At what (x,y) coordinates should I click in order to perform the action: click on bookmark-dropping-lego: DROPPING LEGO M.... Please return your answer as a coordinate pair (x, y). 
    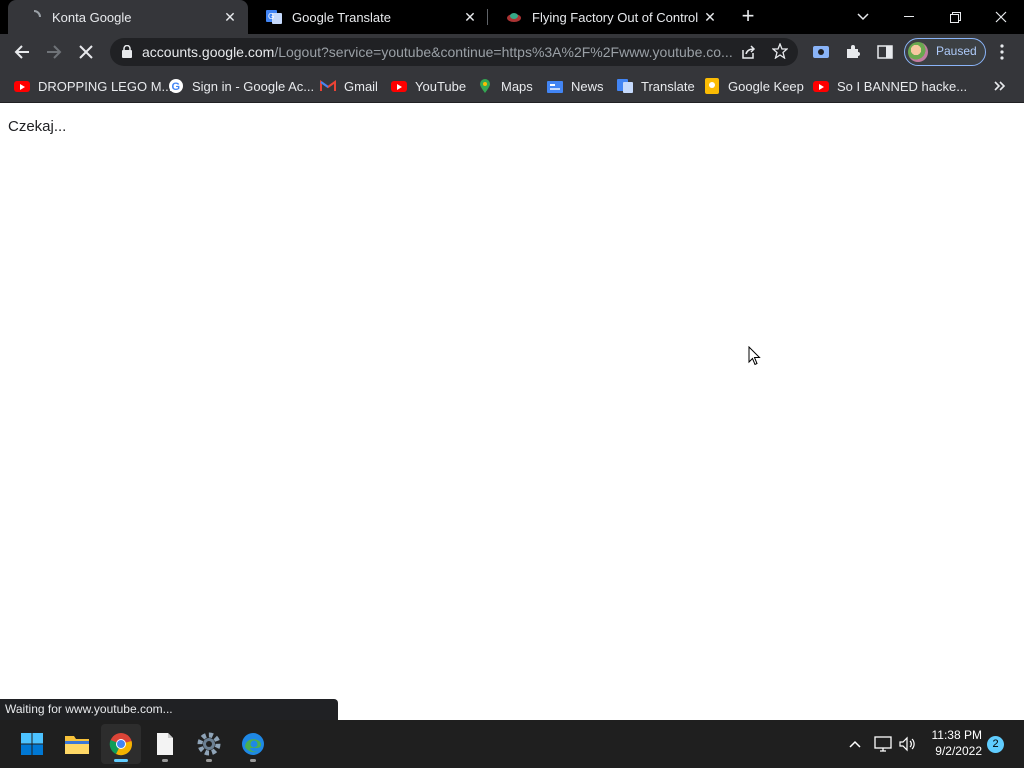
    Looking at the image, I should click on (93, 86).